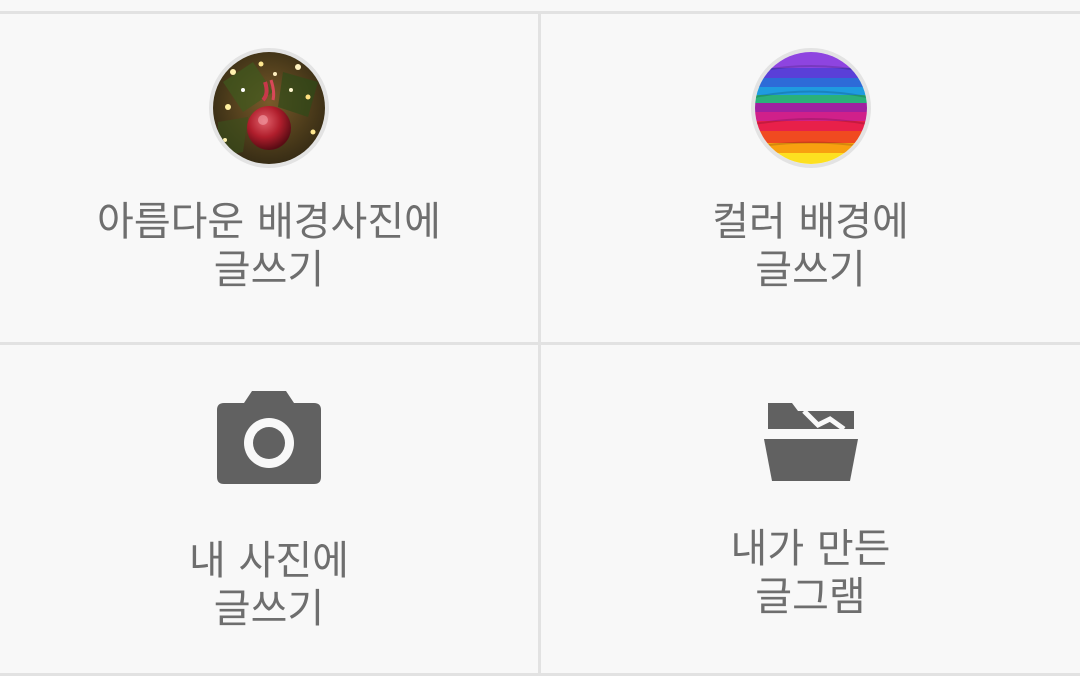  What do you see at coordinates (810, 443) in the screenshot?
I see `folder-open-icon` at bounding box center [810, 443].